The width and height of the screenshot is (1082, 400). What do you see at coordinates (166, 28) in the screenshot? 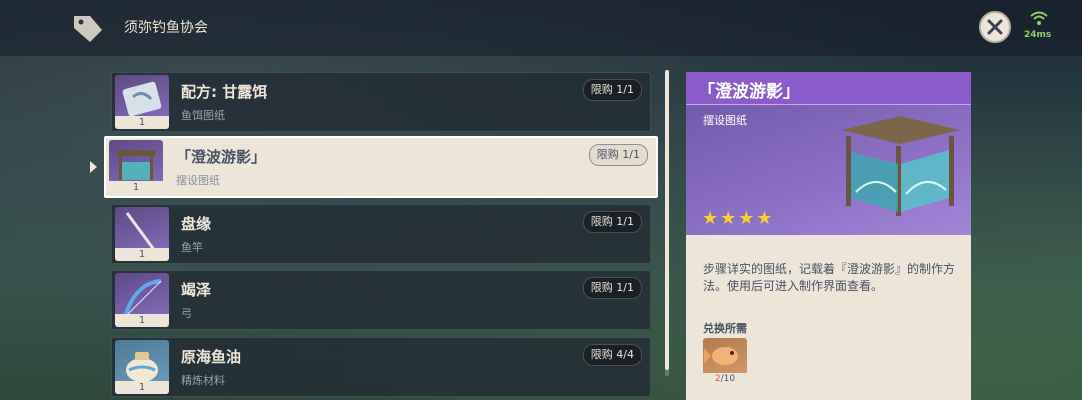
I see `shop-title: 须弥钓鱼协会` at bounding box center [166, 28].